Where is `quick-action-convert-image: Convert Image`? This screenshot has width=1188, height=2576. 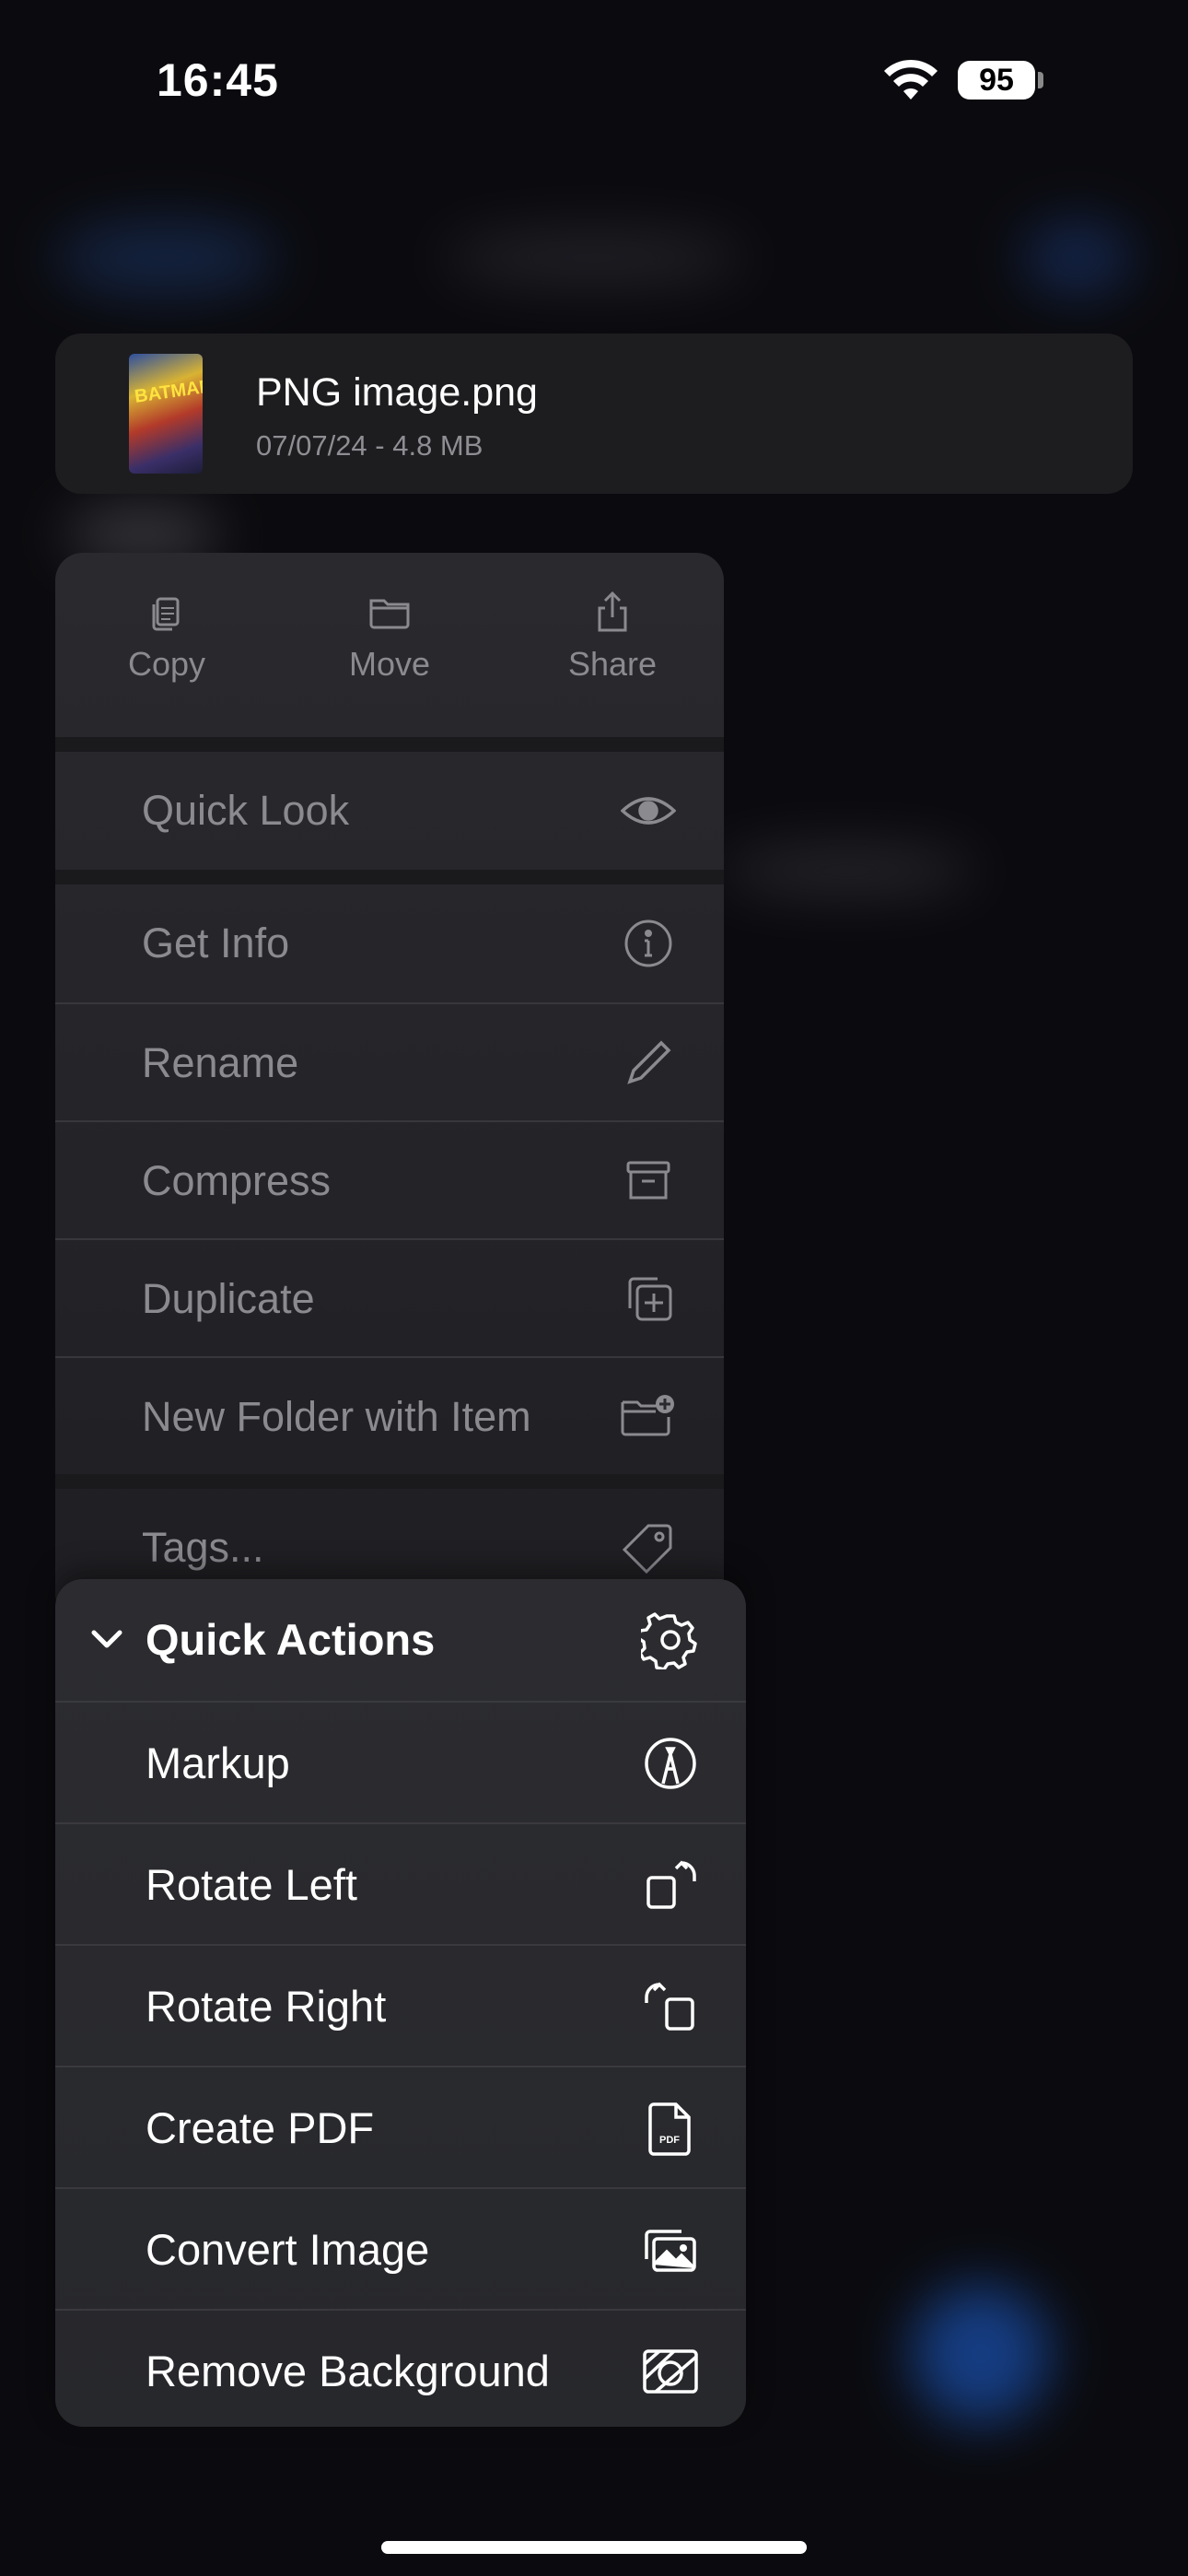 quick-action-convert-image: Convert Image is located at coordinates (400, 2249).